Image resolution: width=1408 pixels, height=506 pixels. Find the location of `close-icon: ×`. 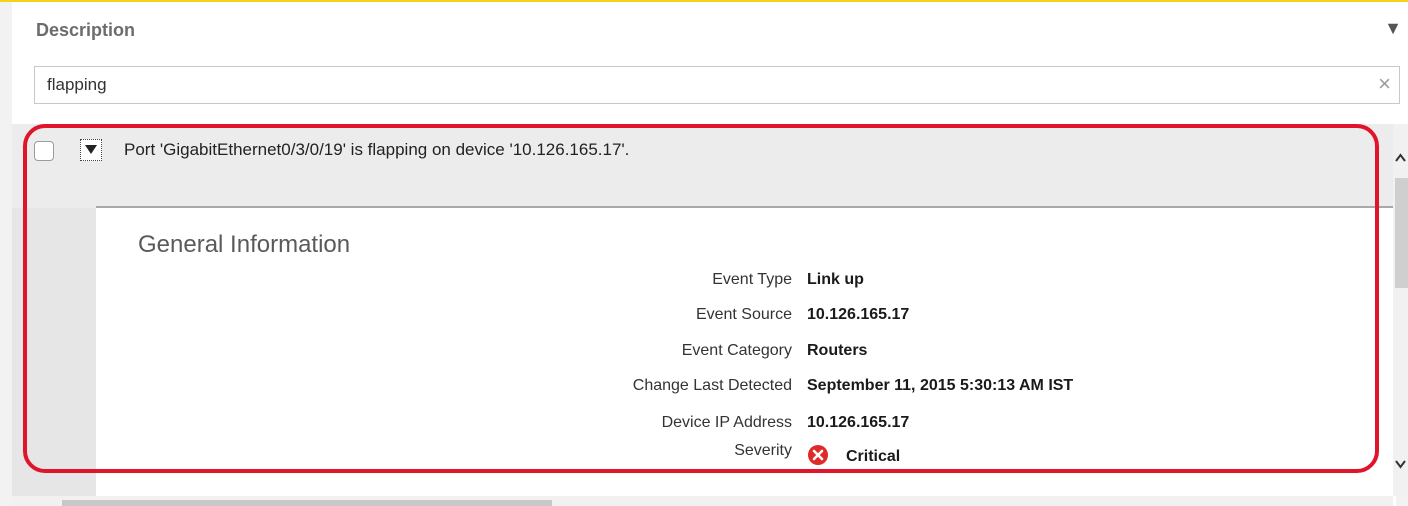

close-icon: × is located at coordinates (1384, 84).